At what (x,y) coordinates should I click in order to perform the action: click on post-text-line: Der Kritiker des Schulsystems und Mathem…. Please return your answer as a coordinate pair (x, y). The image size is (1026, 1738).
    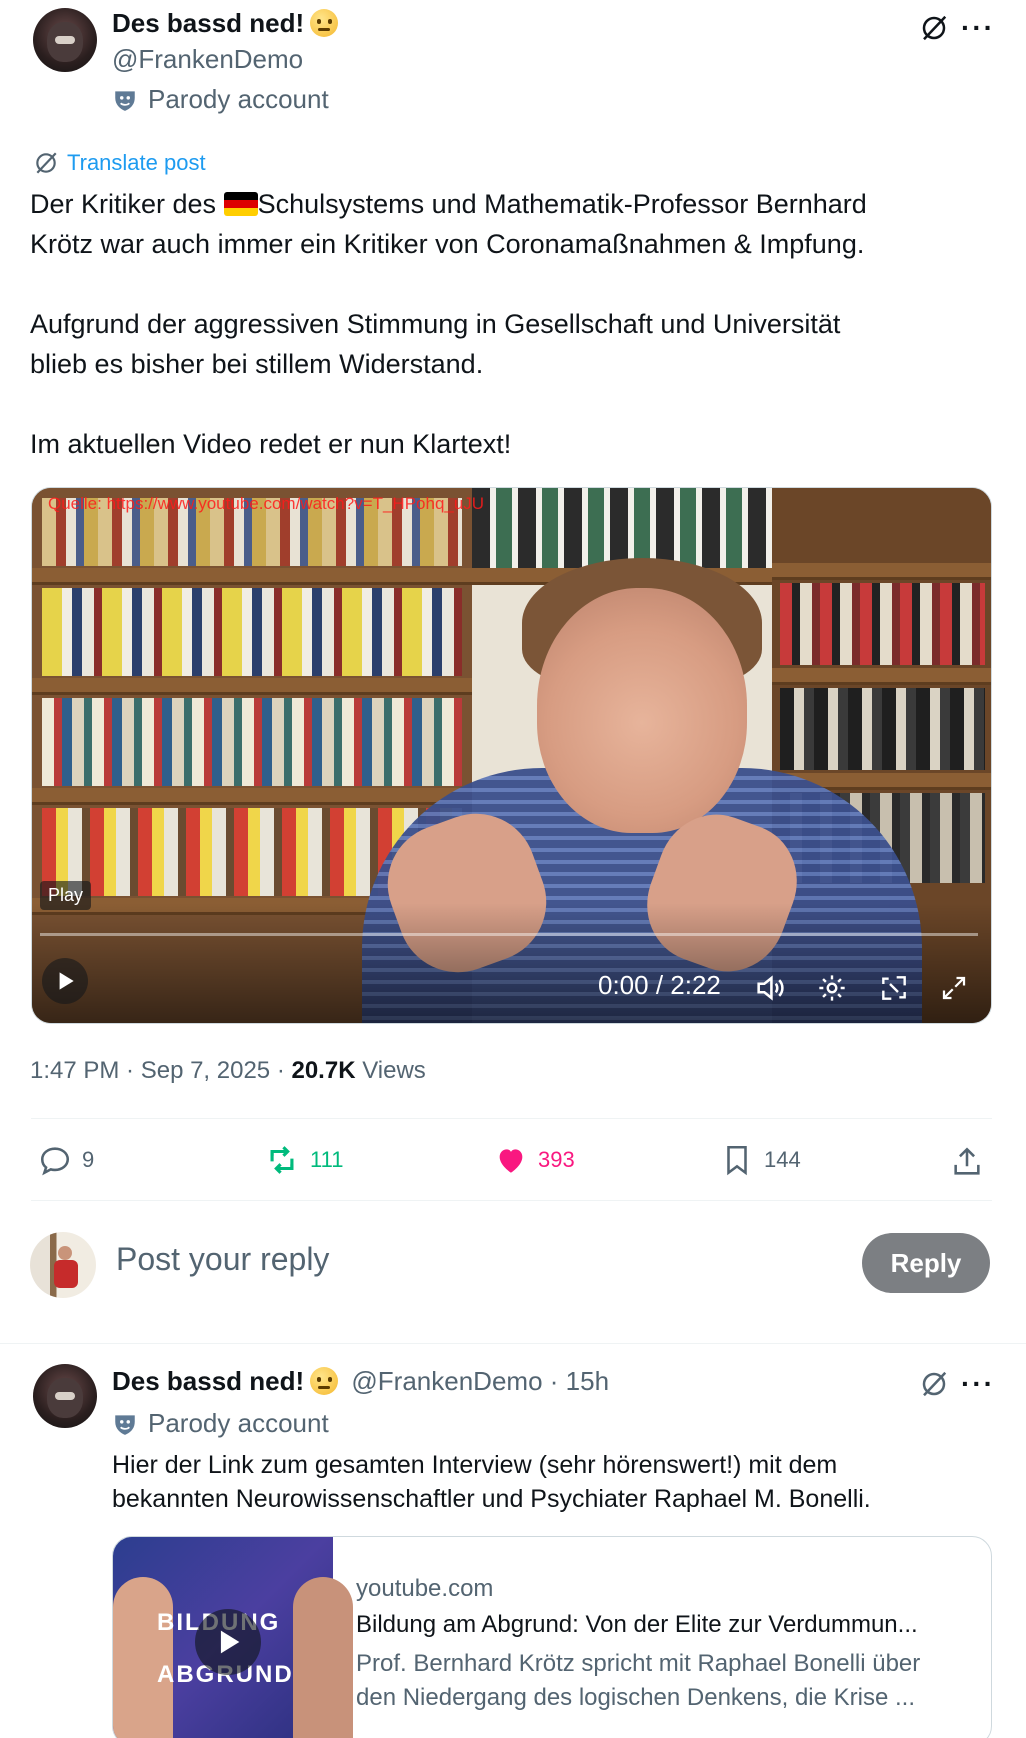
    Looking at the image, I should click on (448, 204).